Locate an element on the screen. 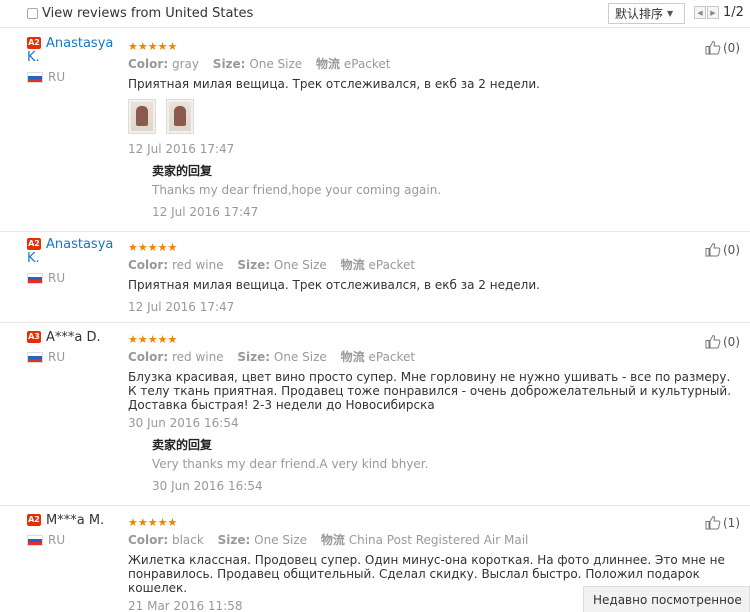 This screenshot has width=750, height=612. review-photos is located at coordinates (408, 116).